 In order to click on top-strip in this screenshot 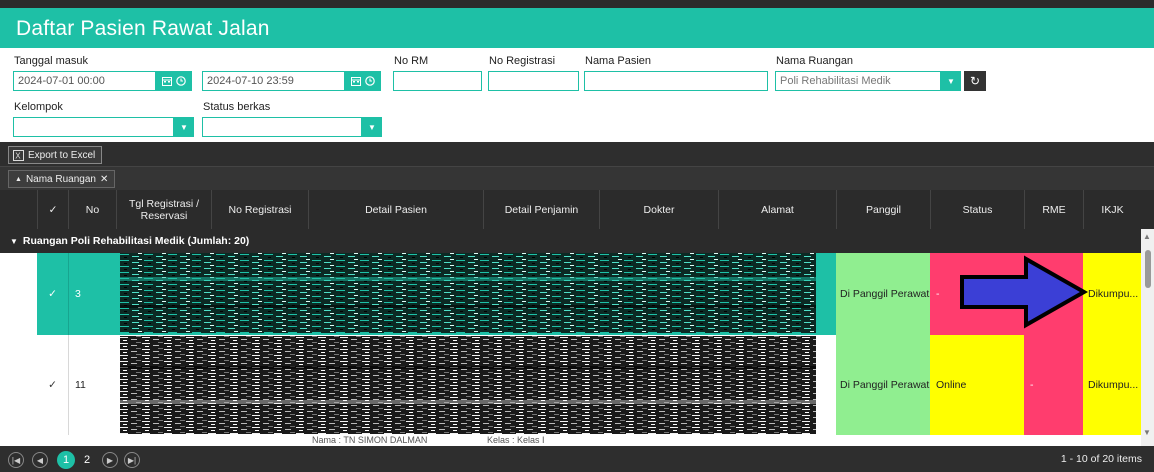, I will do `click(577, 4)`.